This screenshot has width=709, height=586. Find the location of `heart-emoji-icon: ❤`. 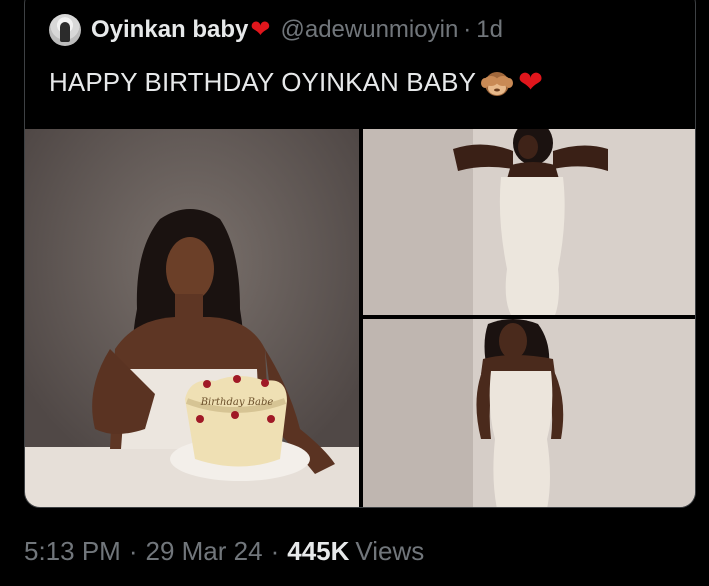

heart-emoji-icon: ❤ is located at coordinates (260, 29).